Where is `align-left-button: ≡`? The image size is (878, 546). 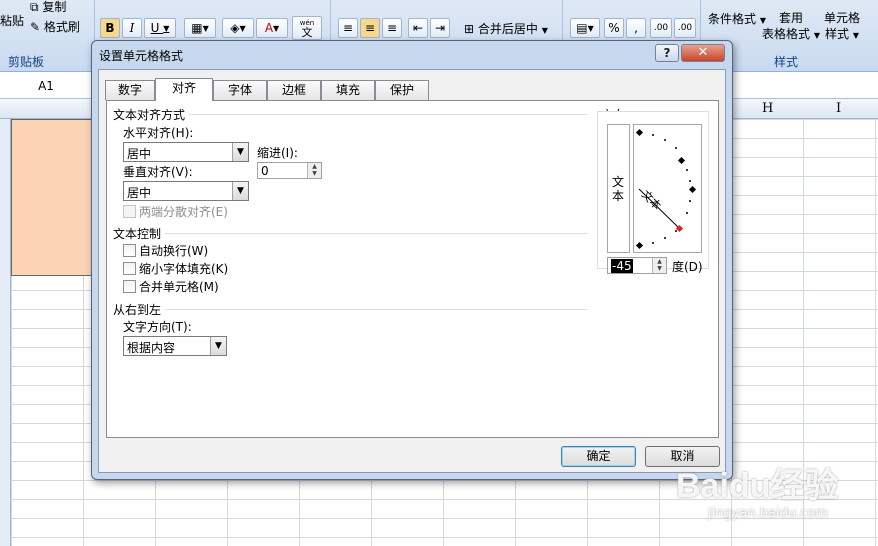 align-left-button: ≡ is located at coordinates (348, 28).